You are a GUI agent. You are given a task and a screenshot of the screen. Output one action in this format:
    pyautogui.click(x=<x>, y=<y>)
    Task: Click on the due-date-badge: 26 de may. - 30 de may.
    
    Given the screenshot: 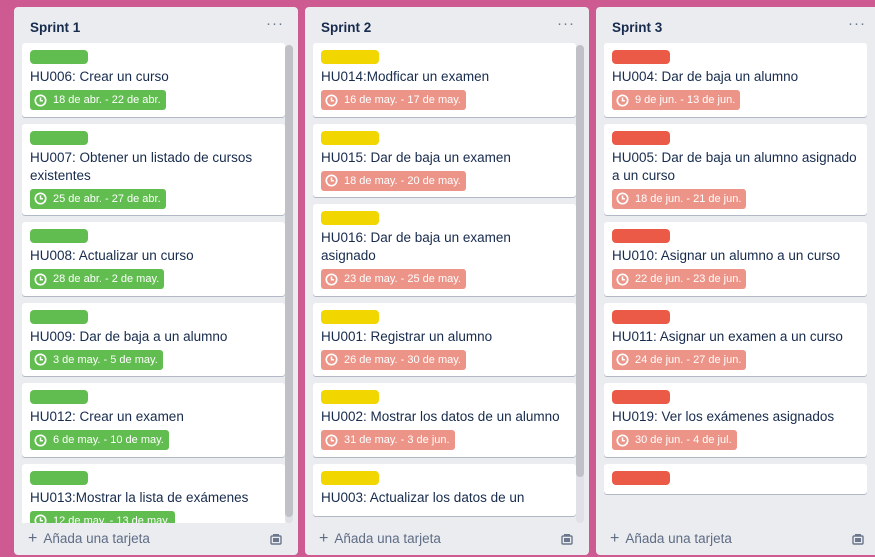 What is the action you would take?
    pyautogui.click(x=393, y=359)
    